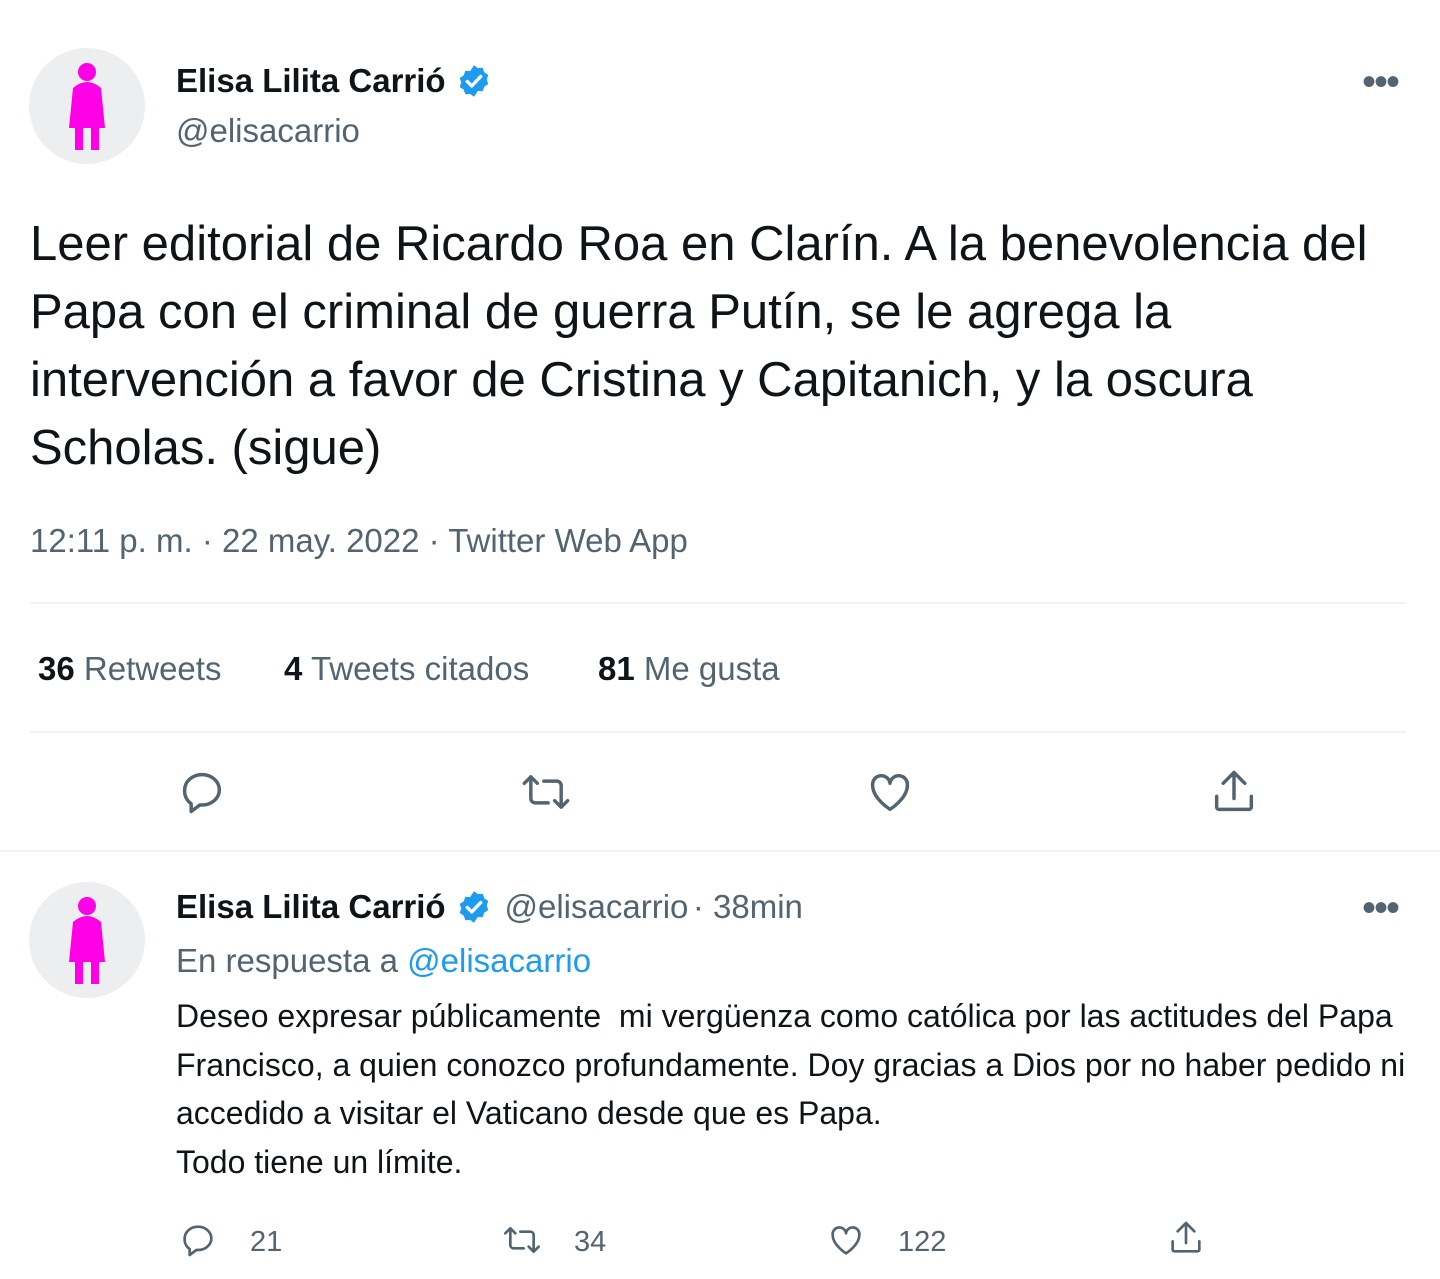 Image resolution: width=1440 pixels, height=1279 pixels. I want to click on author-row: Elisa Lilita Carrió, so click(334, 85).